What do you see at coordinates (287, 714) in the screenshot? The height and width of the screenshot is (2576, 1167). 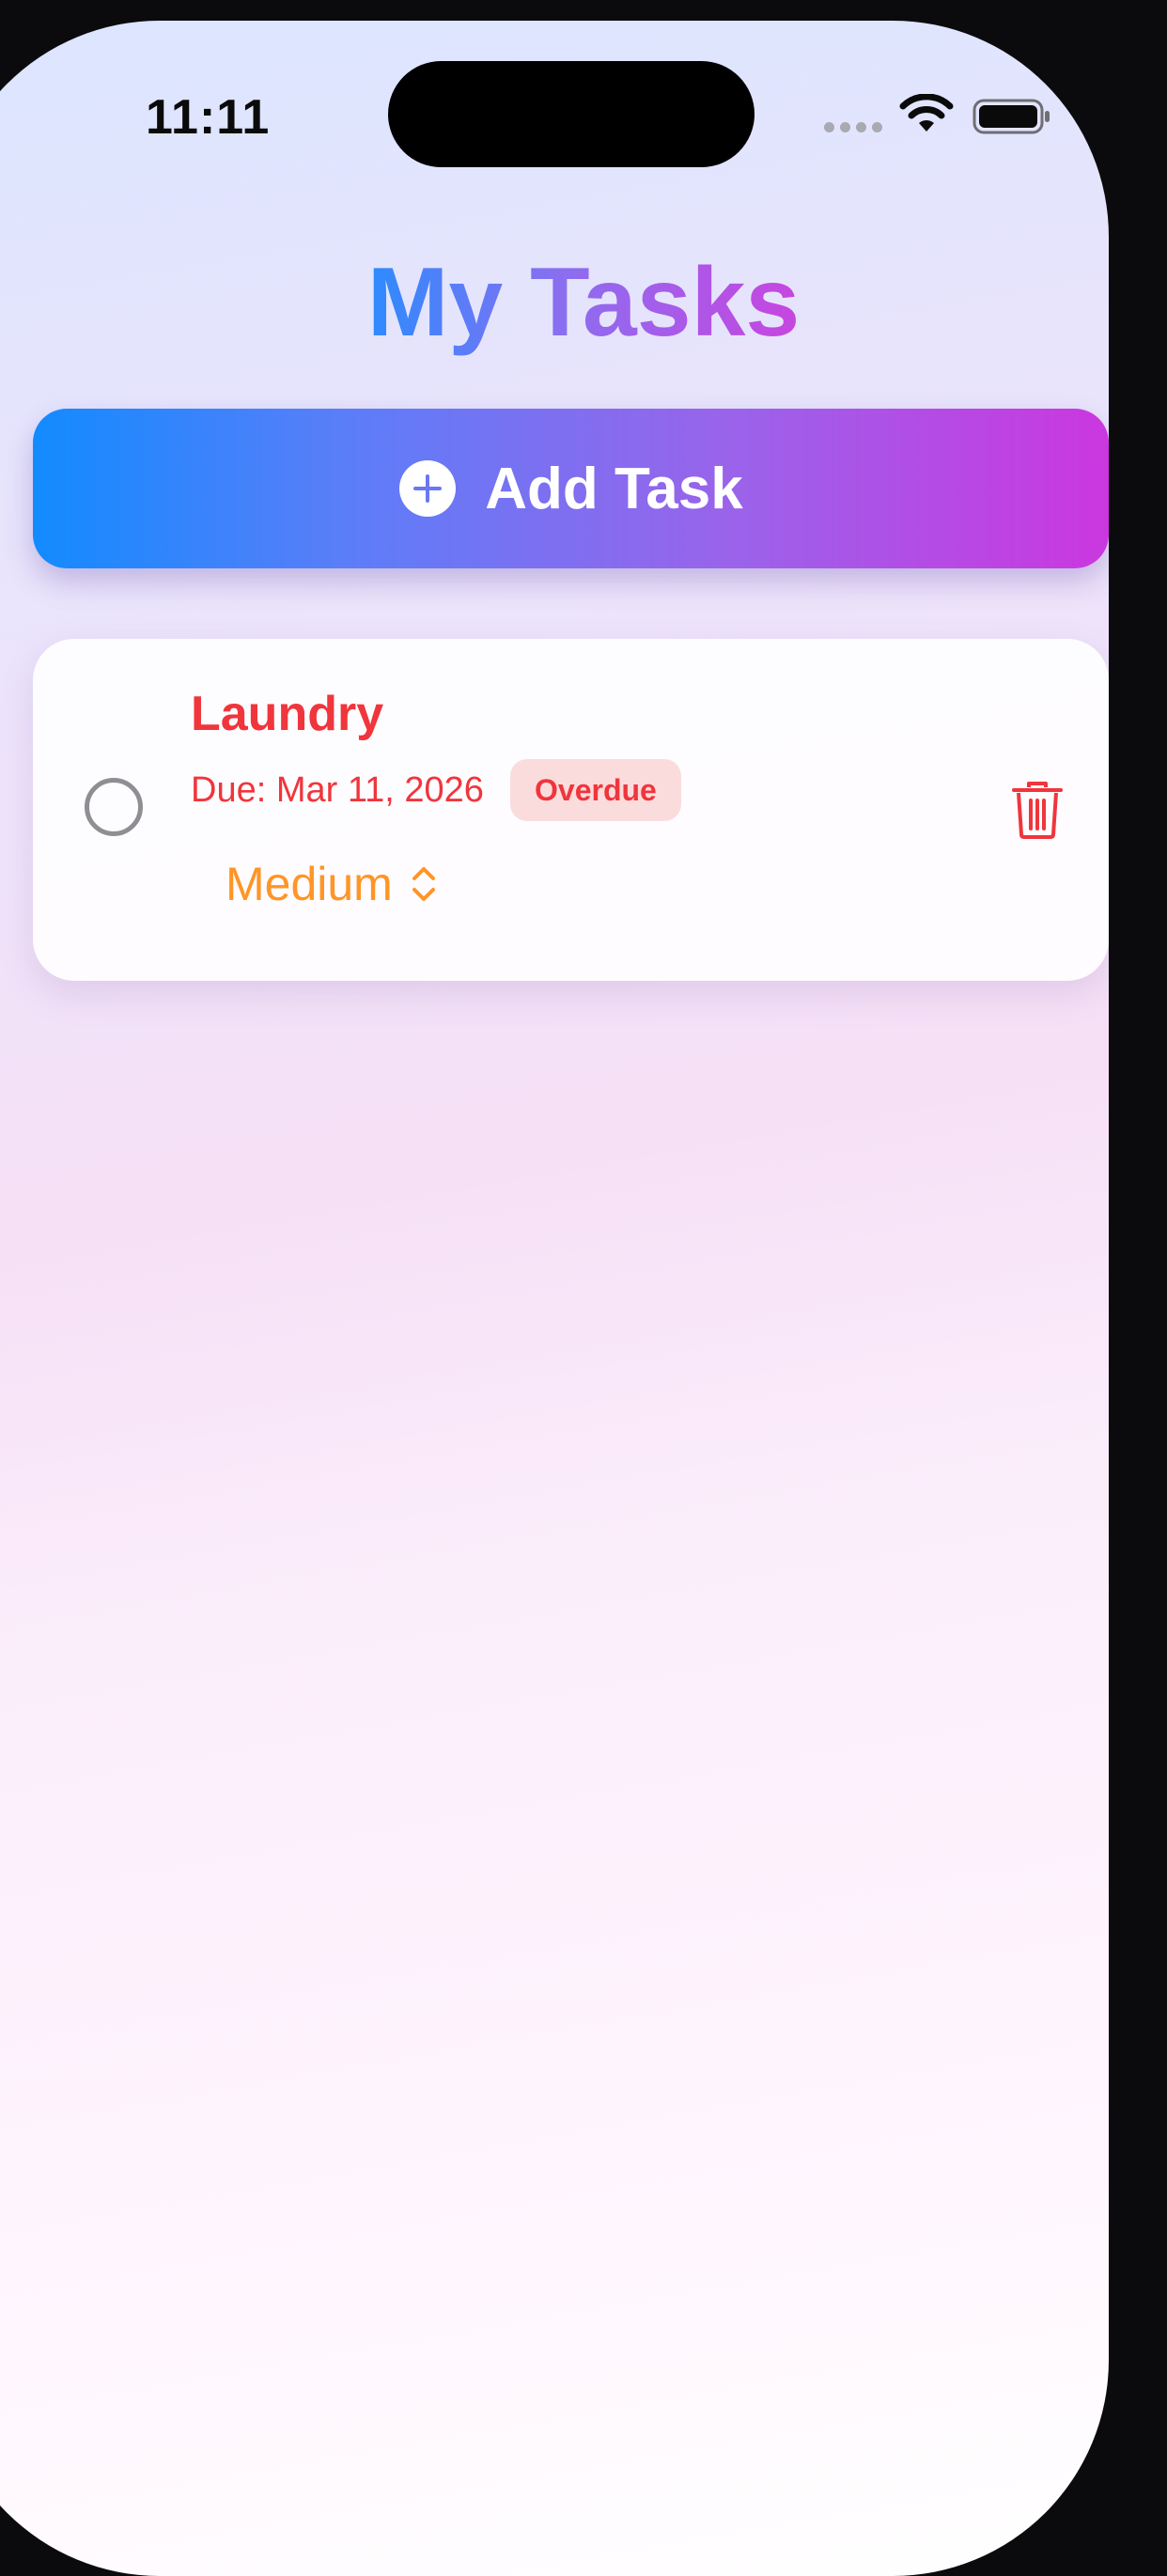 I see `task-title: Laundry` at bounding box center [287, 714].